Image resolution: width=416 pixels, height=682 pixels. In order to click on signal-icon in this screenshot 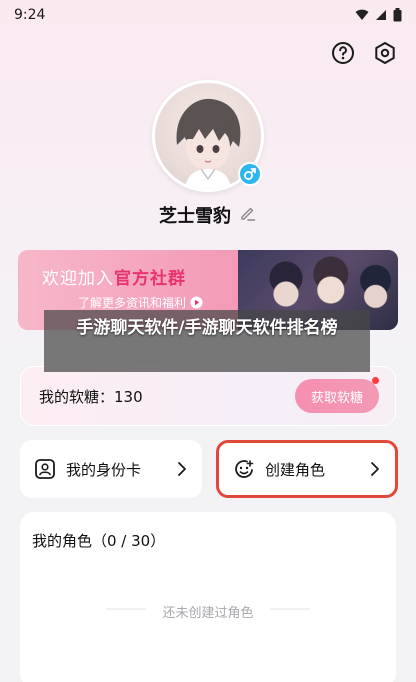, I will do `click(381, 15)`.